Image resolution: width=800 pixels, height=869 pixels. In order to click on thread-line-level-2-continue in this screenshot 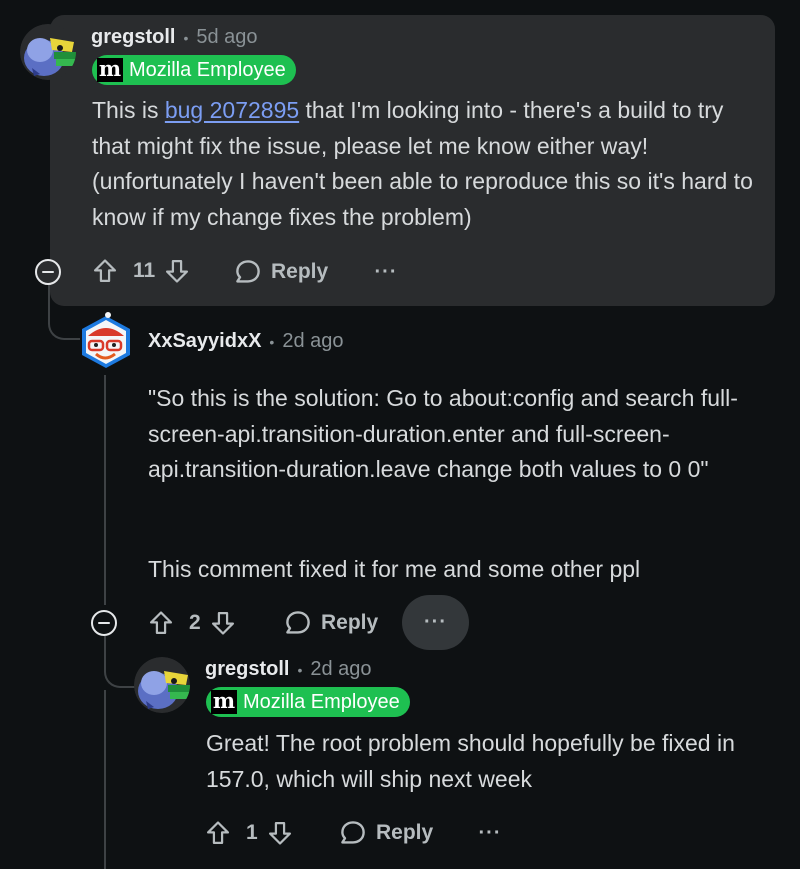, I will do `click(105, 779)`.